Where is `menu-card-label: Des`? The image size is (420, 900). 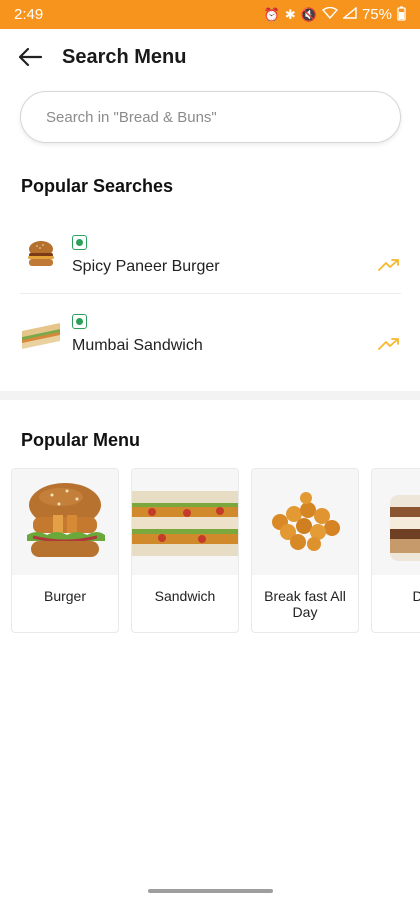
menu-card-label: Des is located at coordinates (396, 603).